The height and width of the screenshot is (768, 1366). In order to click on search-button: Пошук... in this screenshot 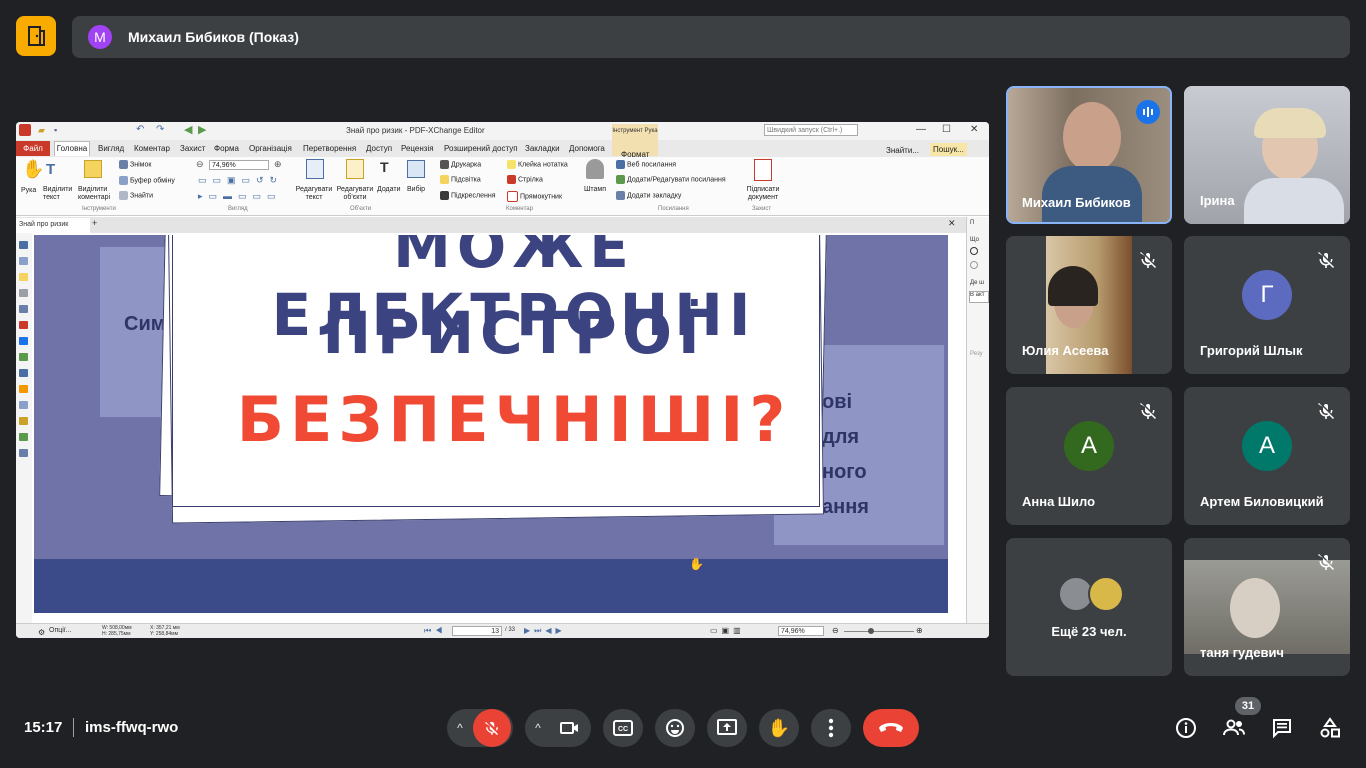, I will do `click(948, 149)`.